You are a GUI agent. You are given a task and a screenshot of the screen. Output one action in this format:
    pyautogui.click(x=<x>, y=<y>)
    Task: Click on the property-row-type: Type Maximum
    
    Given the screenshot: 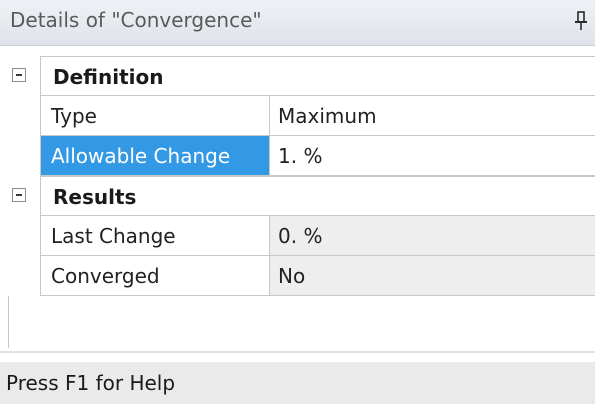 What is the action you would take?
    pyautogui.click(x=297, y=116)
    